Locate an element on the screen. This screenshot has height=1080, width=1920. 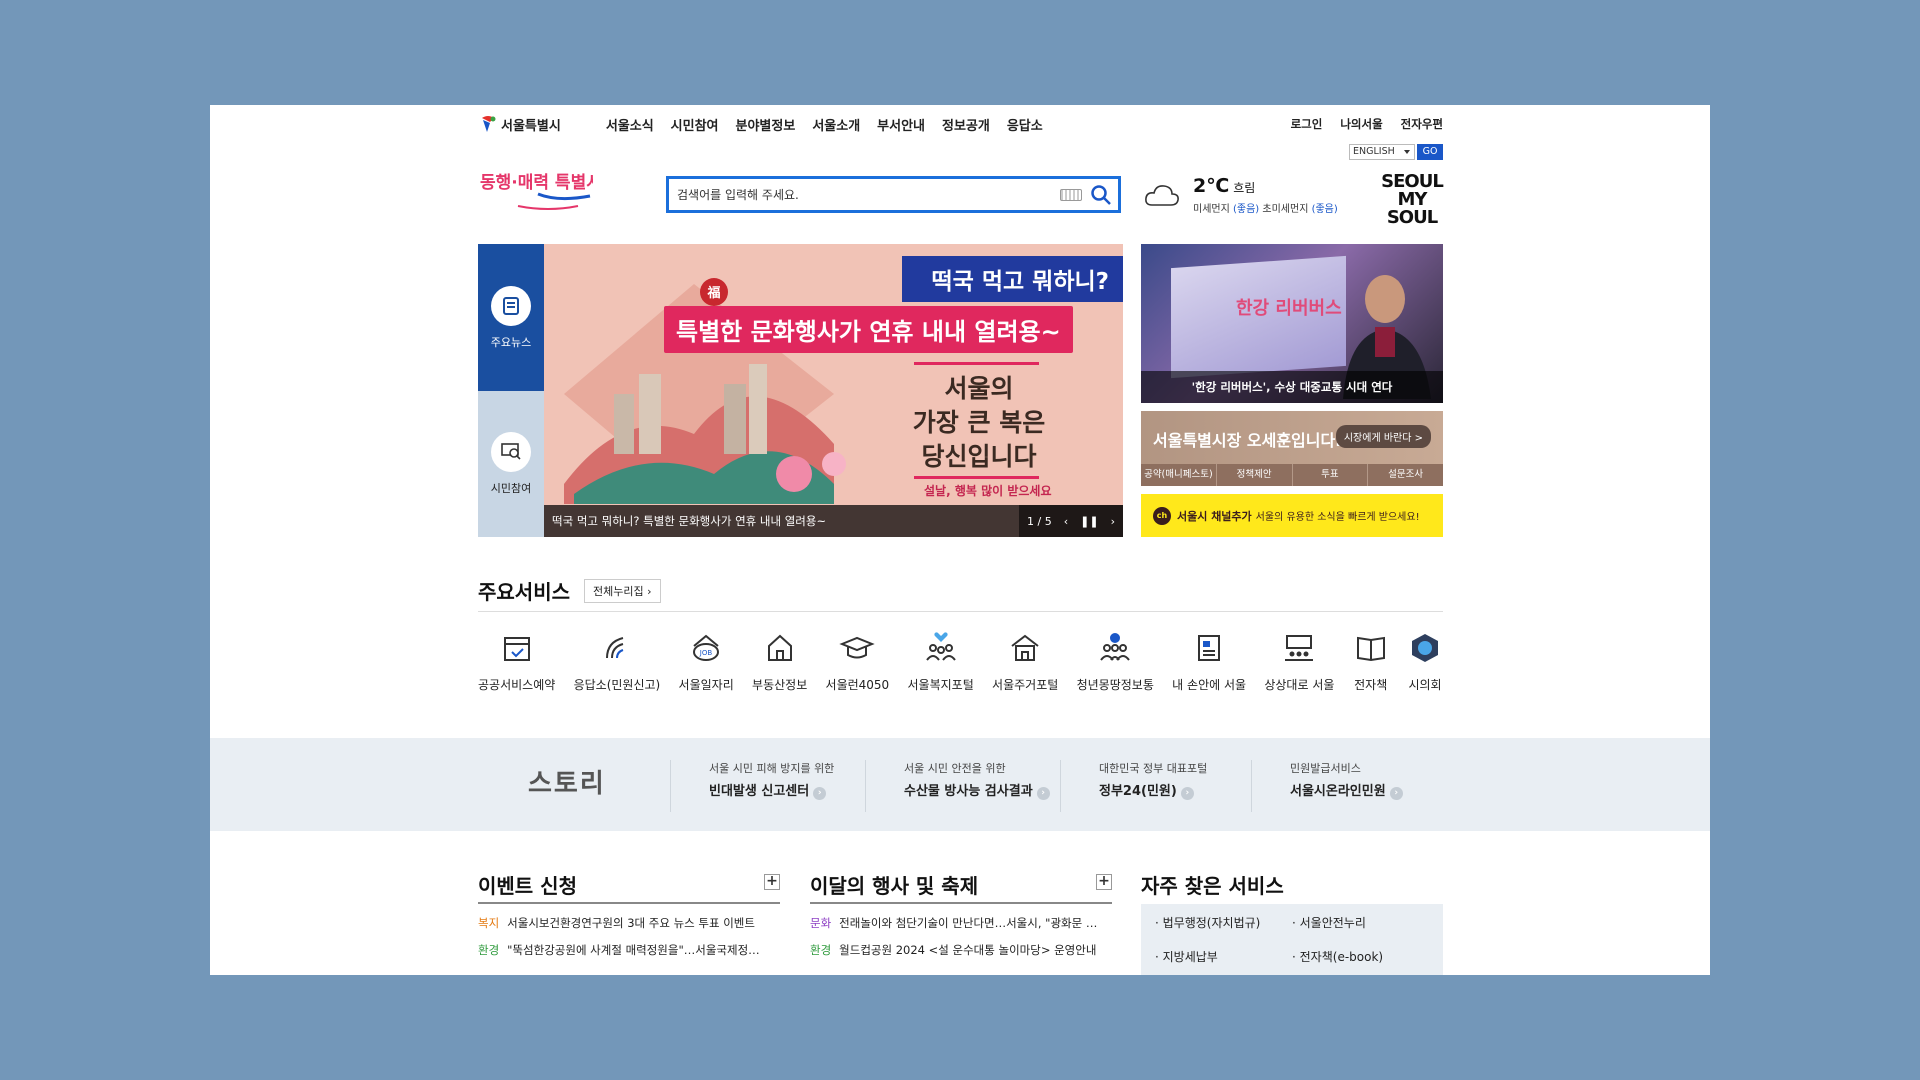
login-link: 로그인 is located at coordinates (1307, 124).